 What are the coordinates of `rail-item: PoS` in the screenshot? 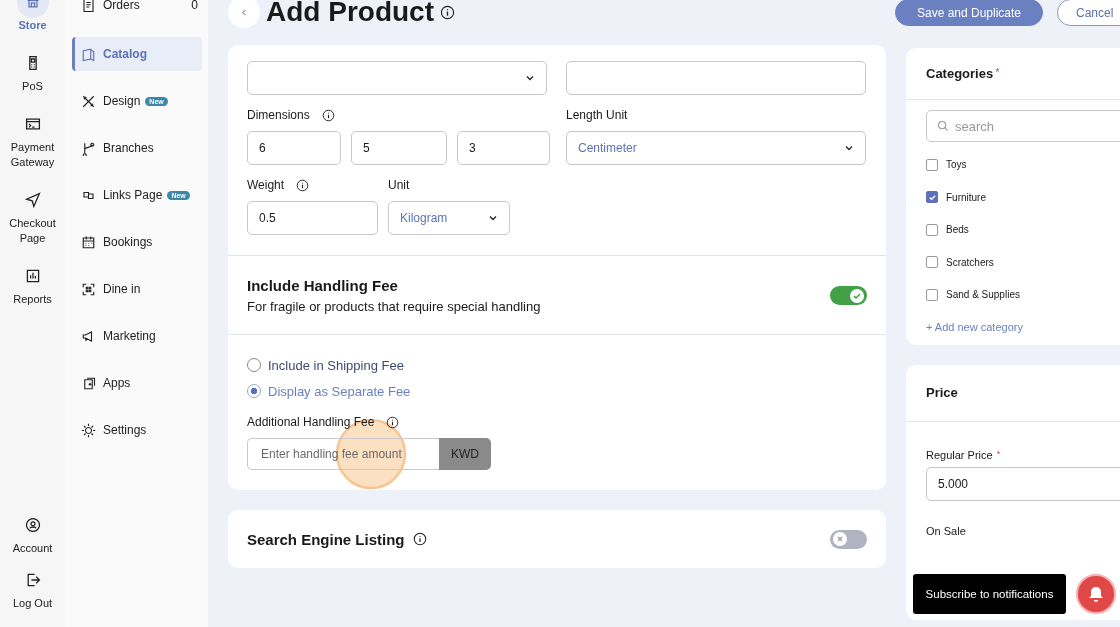 It's located at (32, 70).